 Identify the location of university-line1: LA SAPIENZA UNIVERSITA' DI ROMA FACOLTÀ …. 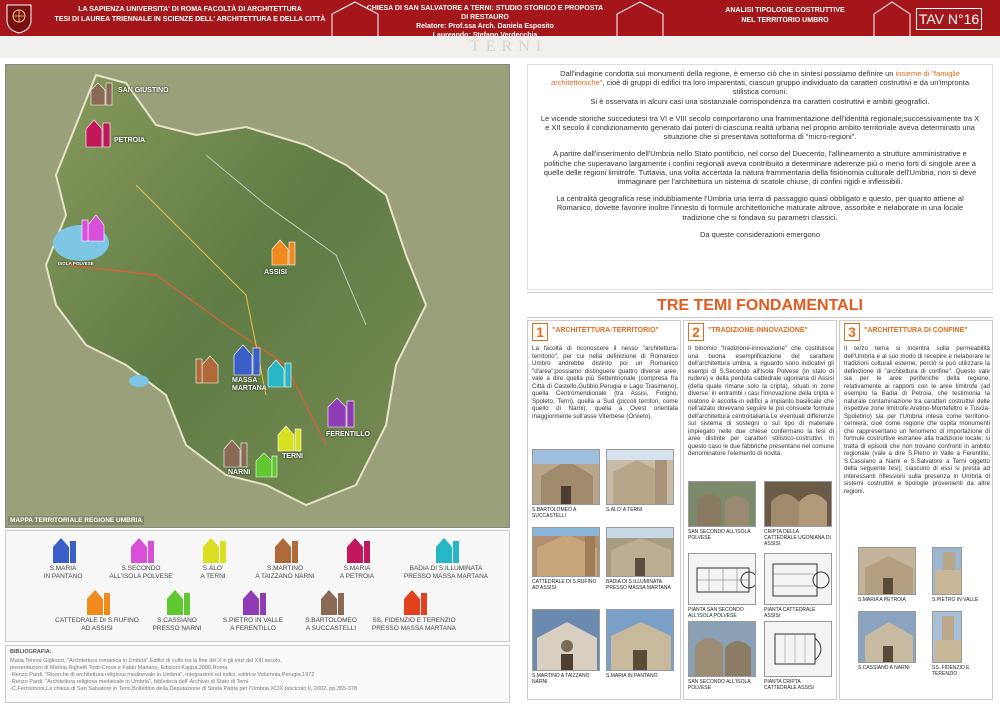
(190, 9).